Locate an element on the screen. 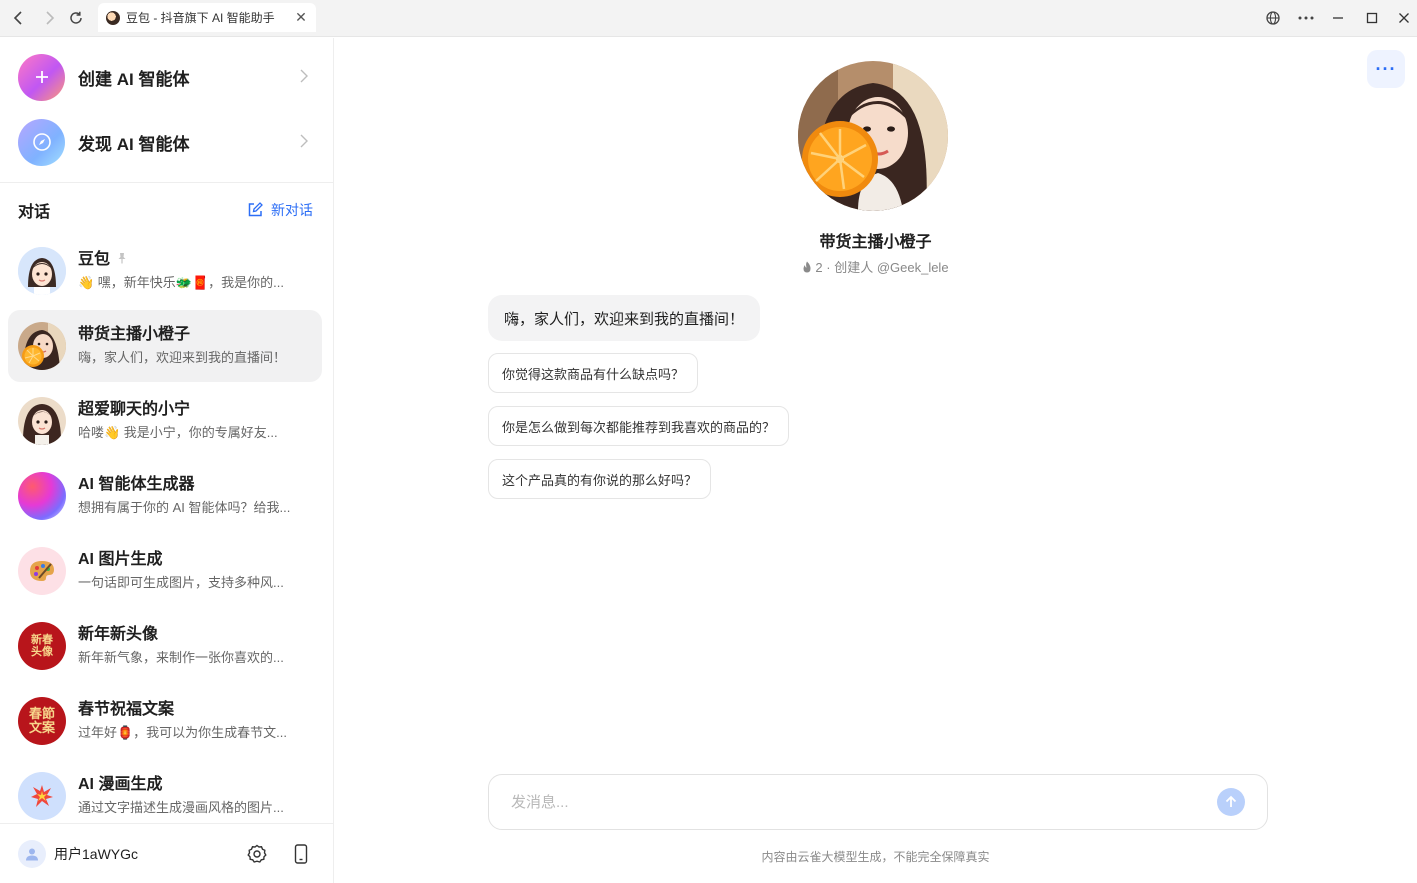 The image size is (1417, 883). conversation-name: AI 图片生成 is located at coordinates (120, 559).